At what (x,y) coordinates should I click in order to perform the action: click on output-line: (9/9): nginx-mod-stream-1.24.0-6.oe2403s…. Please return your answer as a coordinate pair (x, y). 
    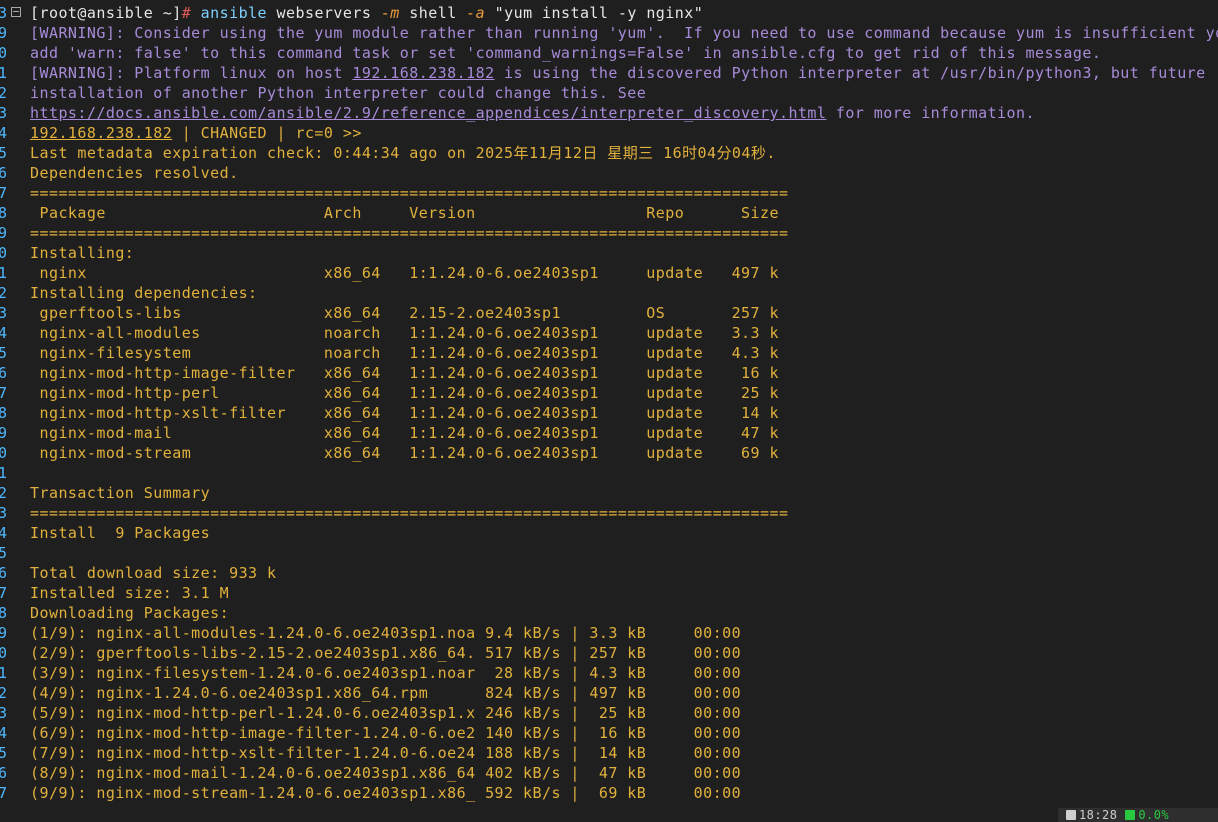
    Looking at the image, I should click on (386, 793).